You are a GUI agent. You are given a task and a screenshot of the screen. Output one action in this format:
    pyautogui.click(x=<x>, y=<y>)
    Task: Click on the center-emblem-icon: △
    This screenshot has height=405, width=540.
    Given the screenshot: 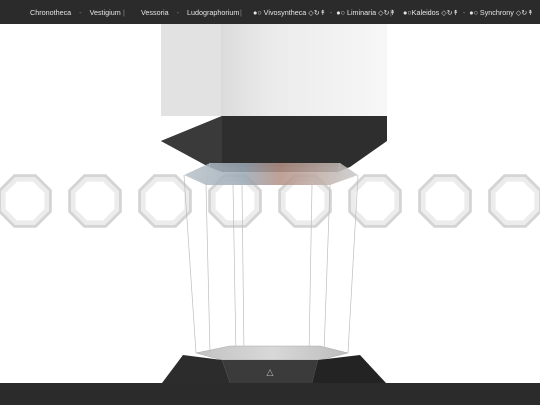 What is the action you would take?
    pyautogui.click(x=270, y=373)
    